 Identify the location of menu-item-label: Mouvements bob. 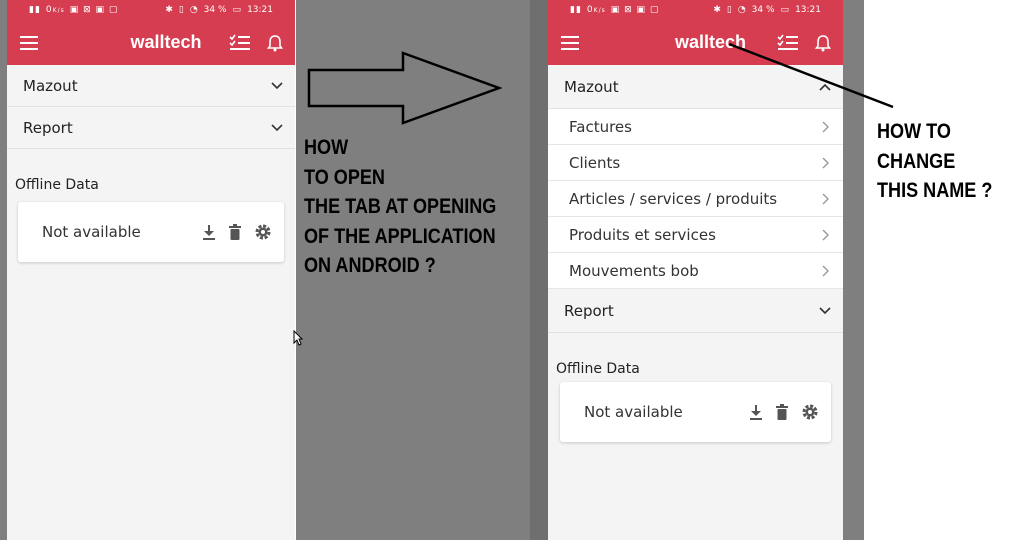
(634, 270).